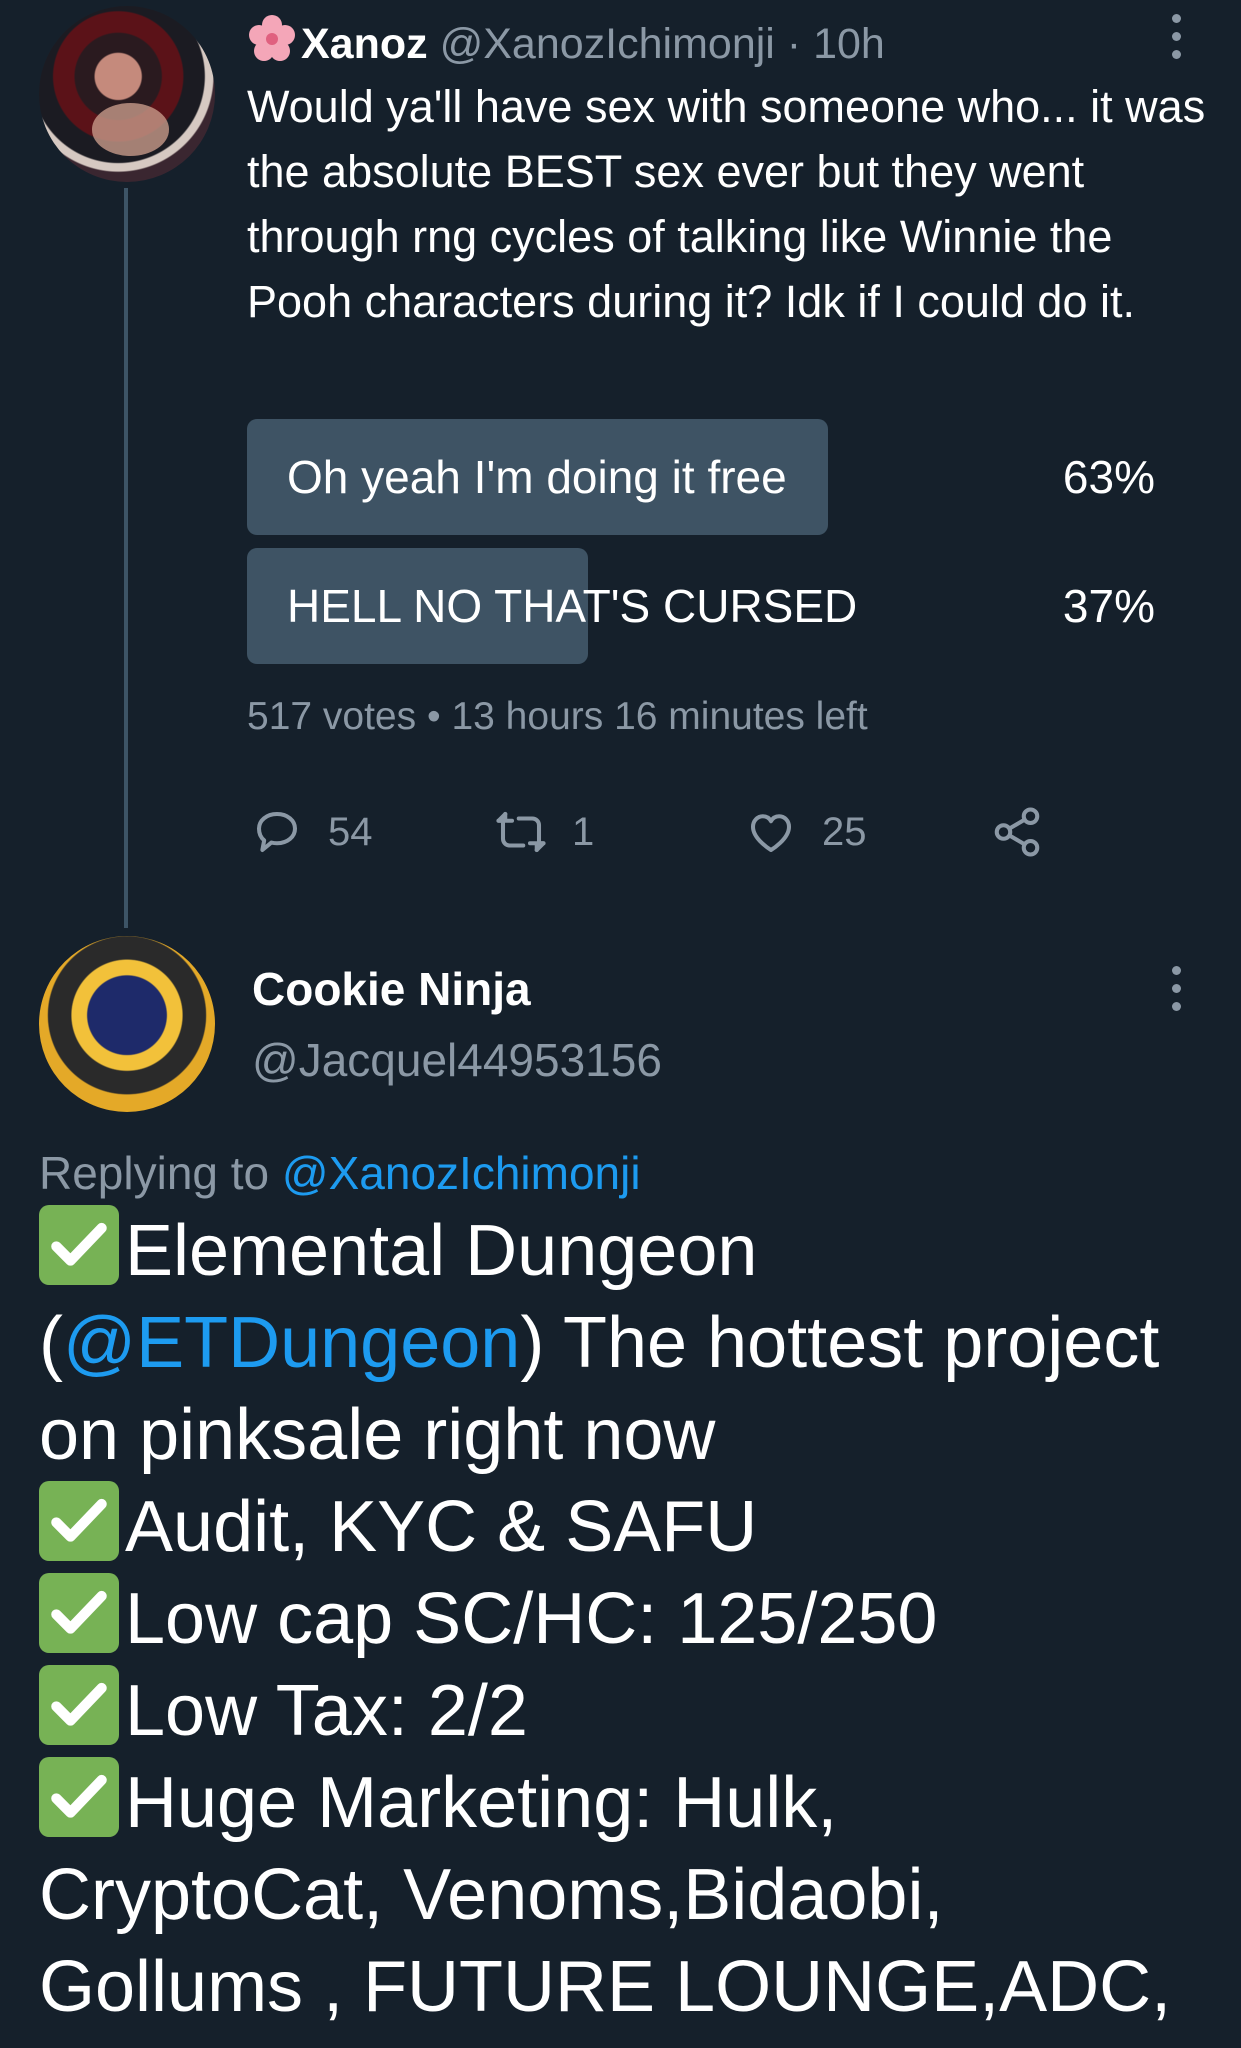 This screenshot has width=1241, height=2048. I want to click on poll-meta: 517 votes • 13 hours 16 minutes left, so click(557, 717).